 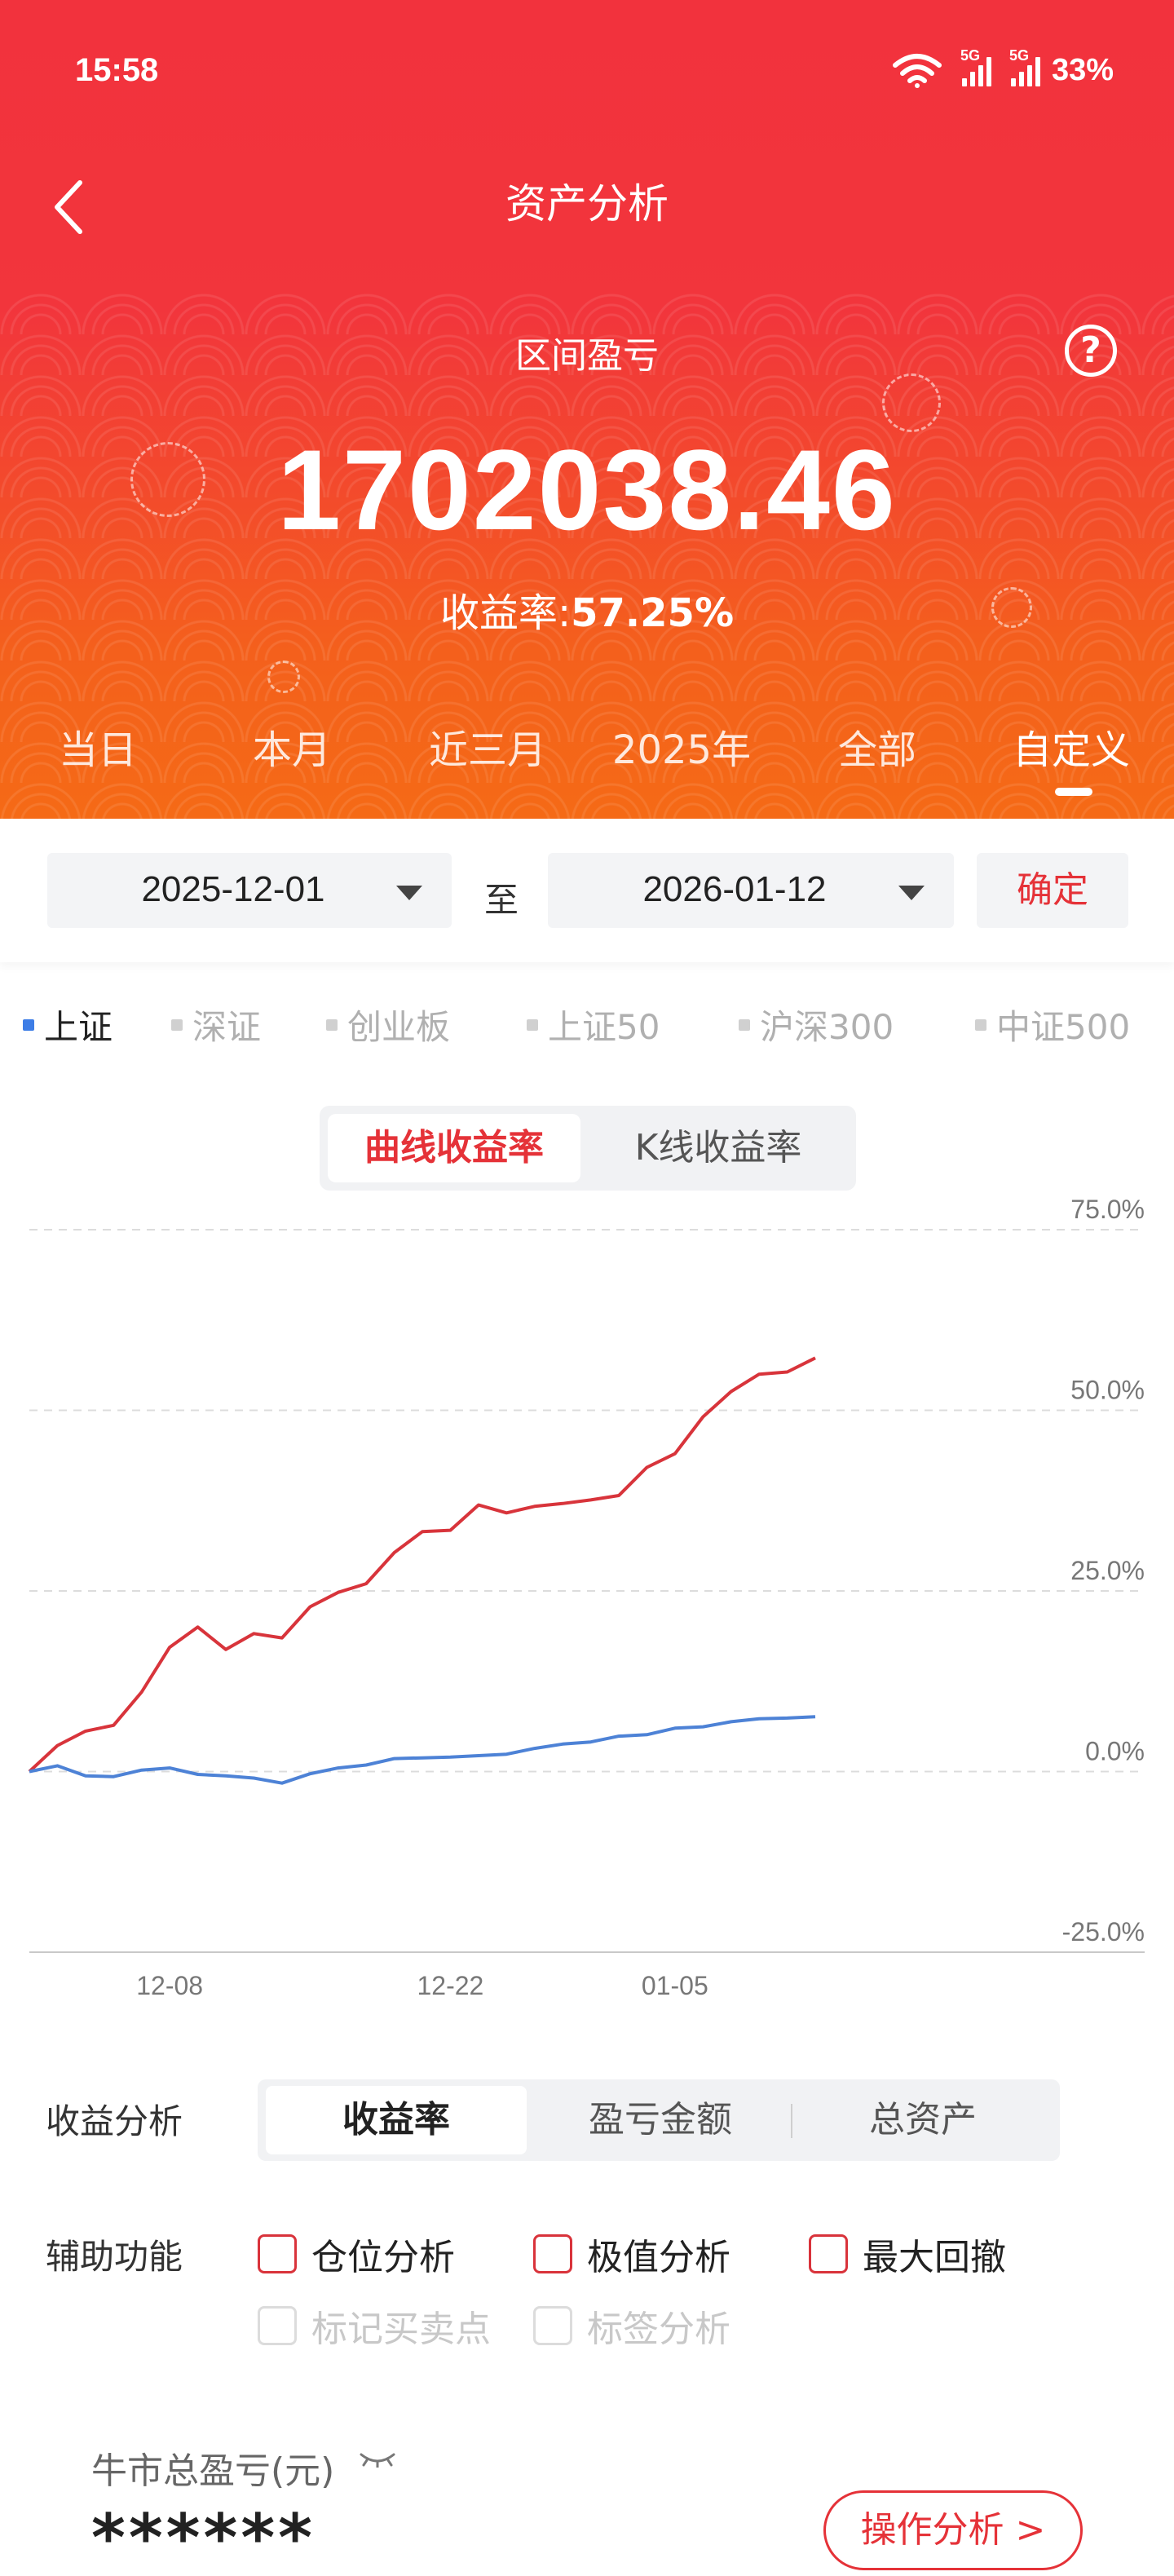 What do you see at coordinates (399, 1027) in the screenshot?
I see `index-label: 创业板` at bounding box center [399, 1027].